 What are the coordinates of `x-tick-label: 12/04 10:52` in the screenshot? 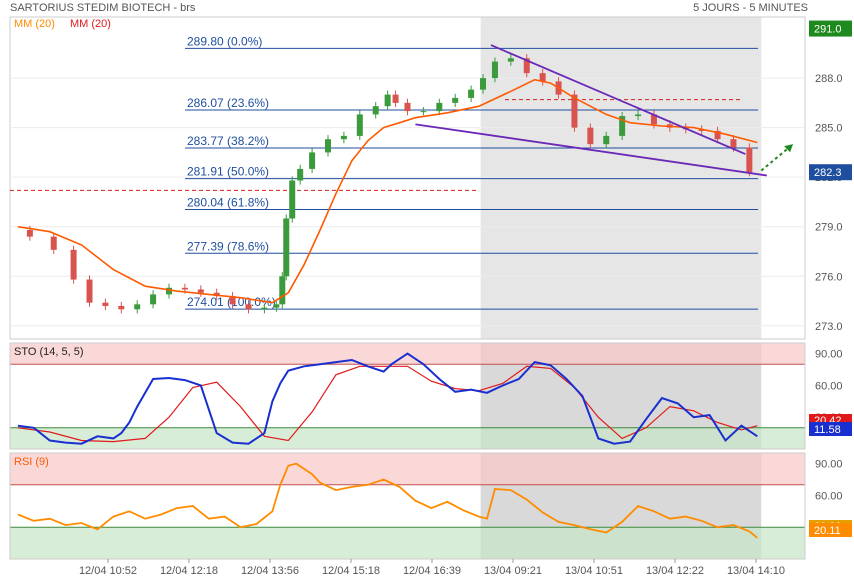 It's located at (108, 571).